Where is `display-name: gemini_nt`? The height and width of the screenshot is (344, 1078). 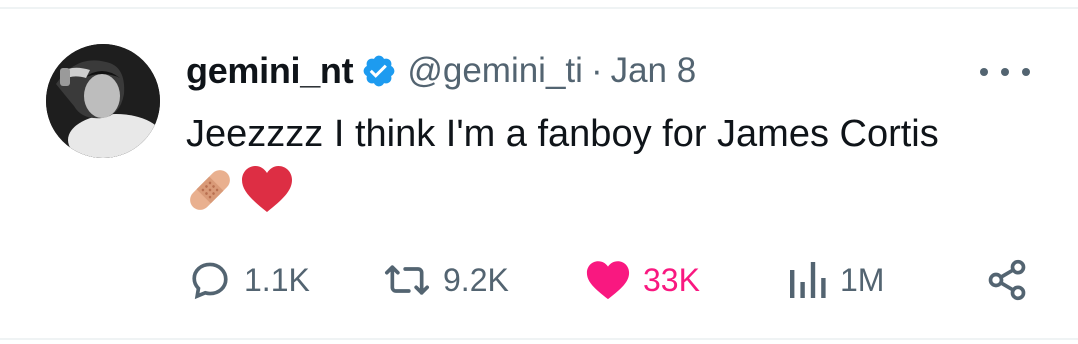
display-name: gemini_nt is located at coordinates (270, 71).